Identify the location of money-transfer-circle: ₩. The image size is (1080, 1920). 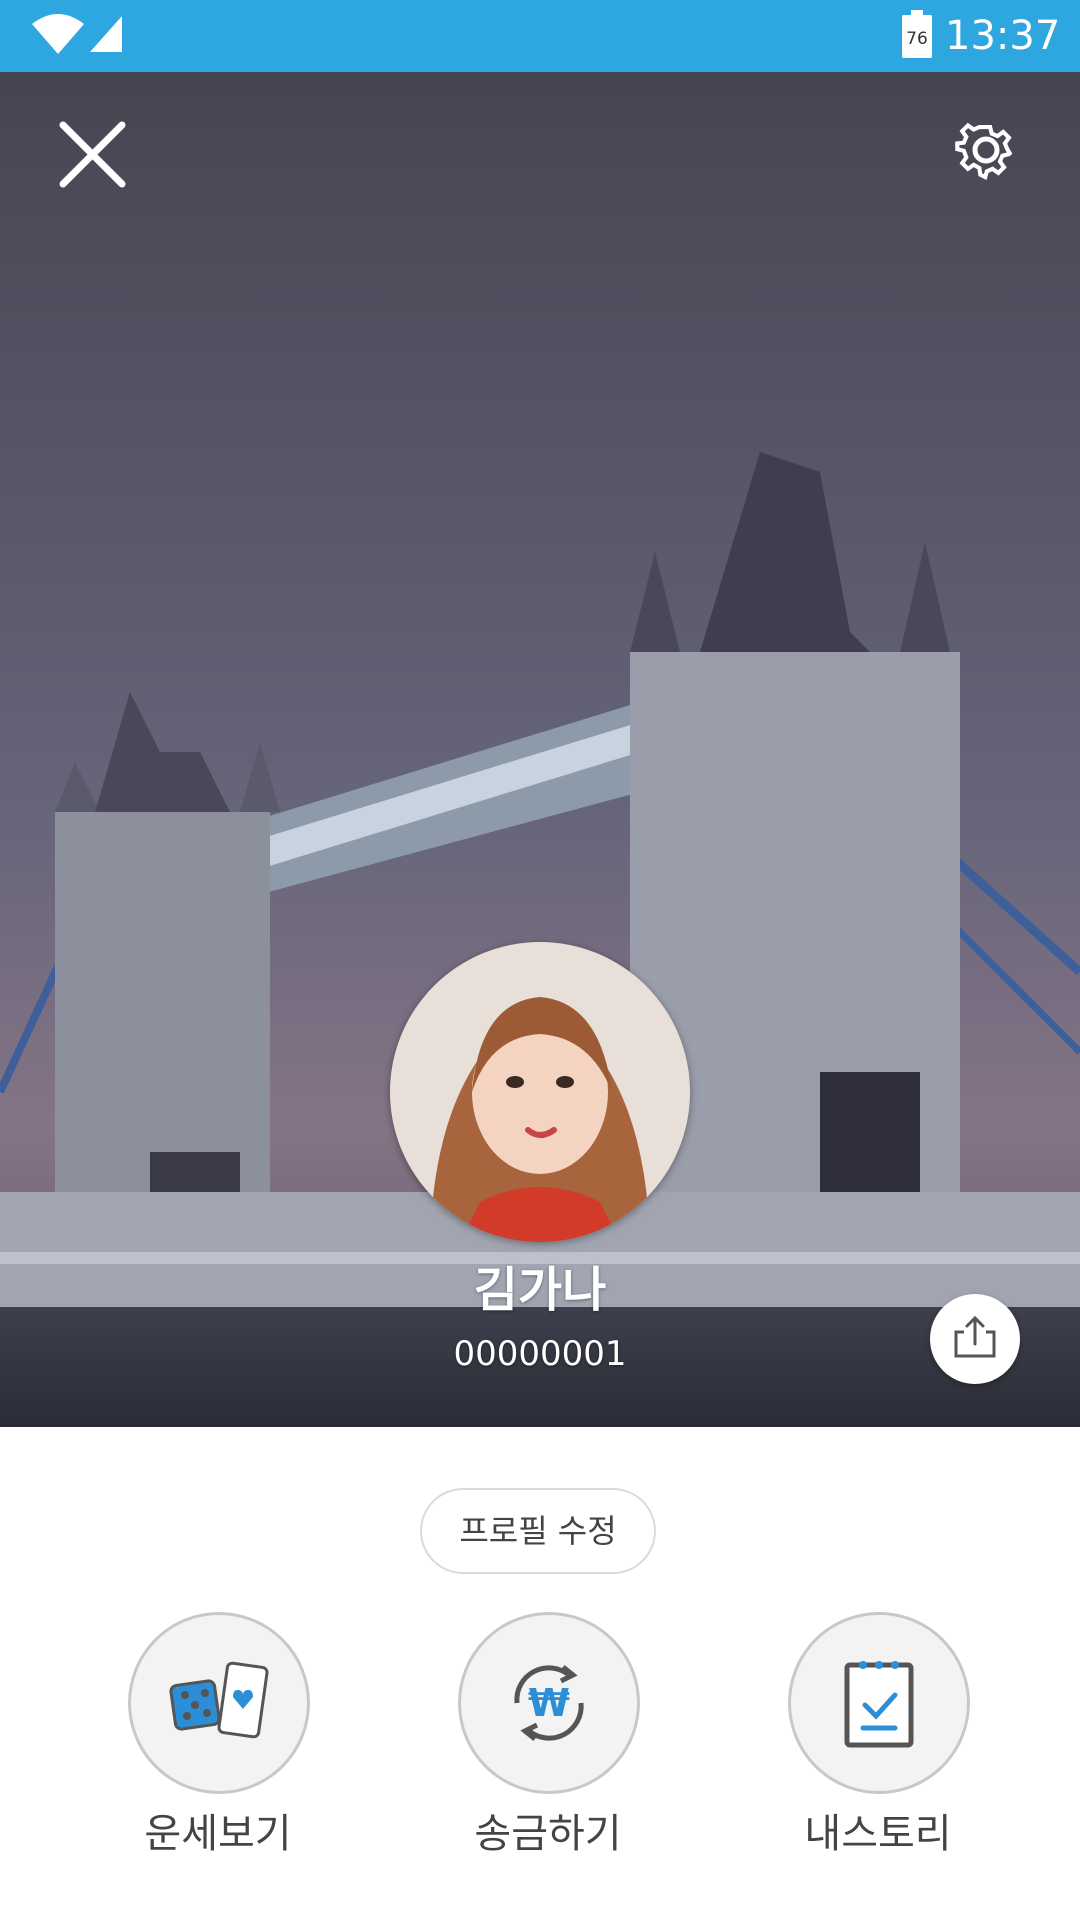
(549, 1703).